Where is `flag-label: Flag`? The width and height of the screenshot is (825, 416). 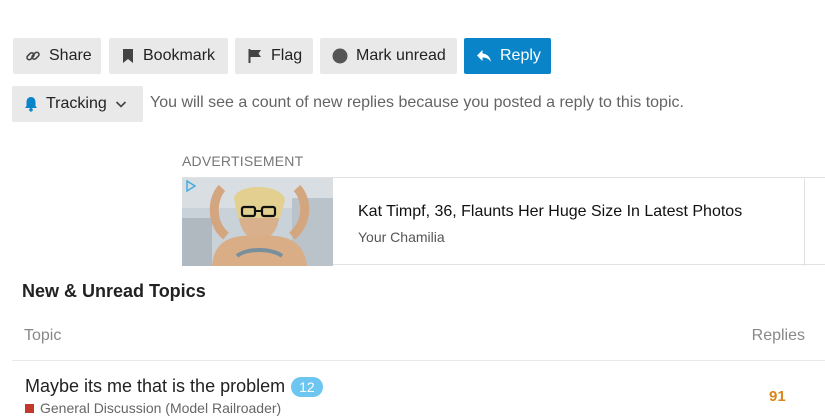
flag-label: Flag is located at coordinates (287, 55).